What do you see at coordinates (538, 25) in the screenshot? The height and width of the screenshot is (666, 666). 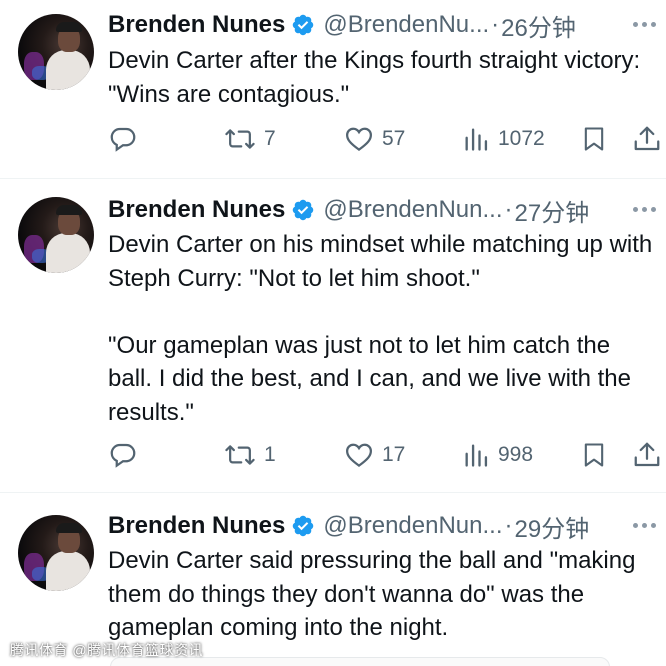 I see `timestamp: 26分钟` at bounding box center [538, 25].